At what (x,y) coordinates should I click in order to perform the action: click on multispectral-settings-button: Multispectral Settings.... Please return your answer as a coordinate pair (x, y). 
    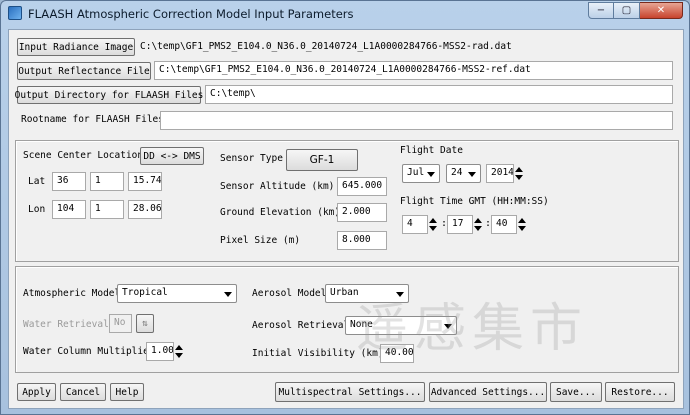
    Looking at the image, I should click on (350, 392).